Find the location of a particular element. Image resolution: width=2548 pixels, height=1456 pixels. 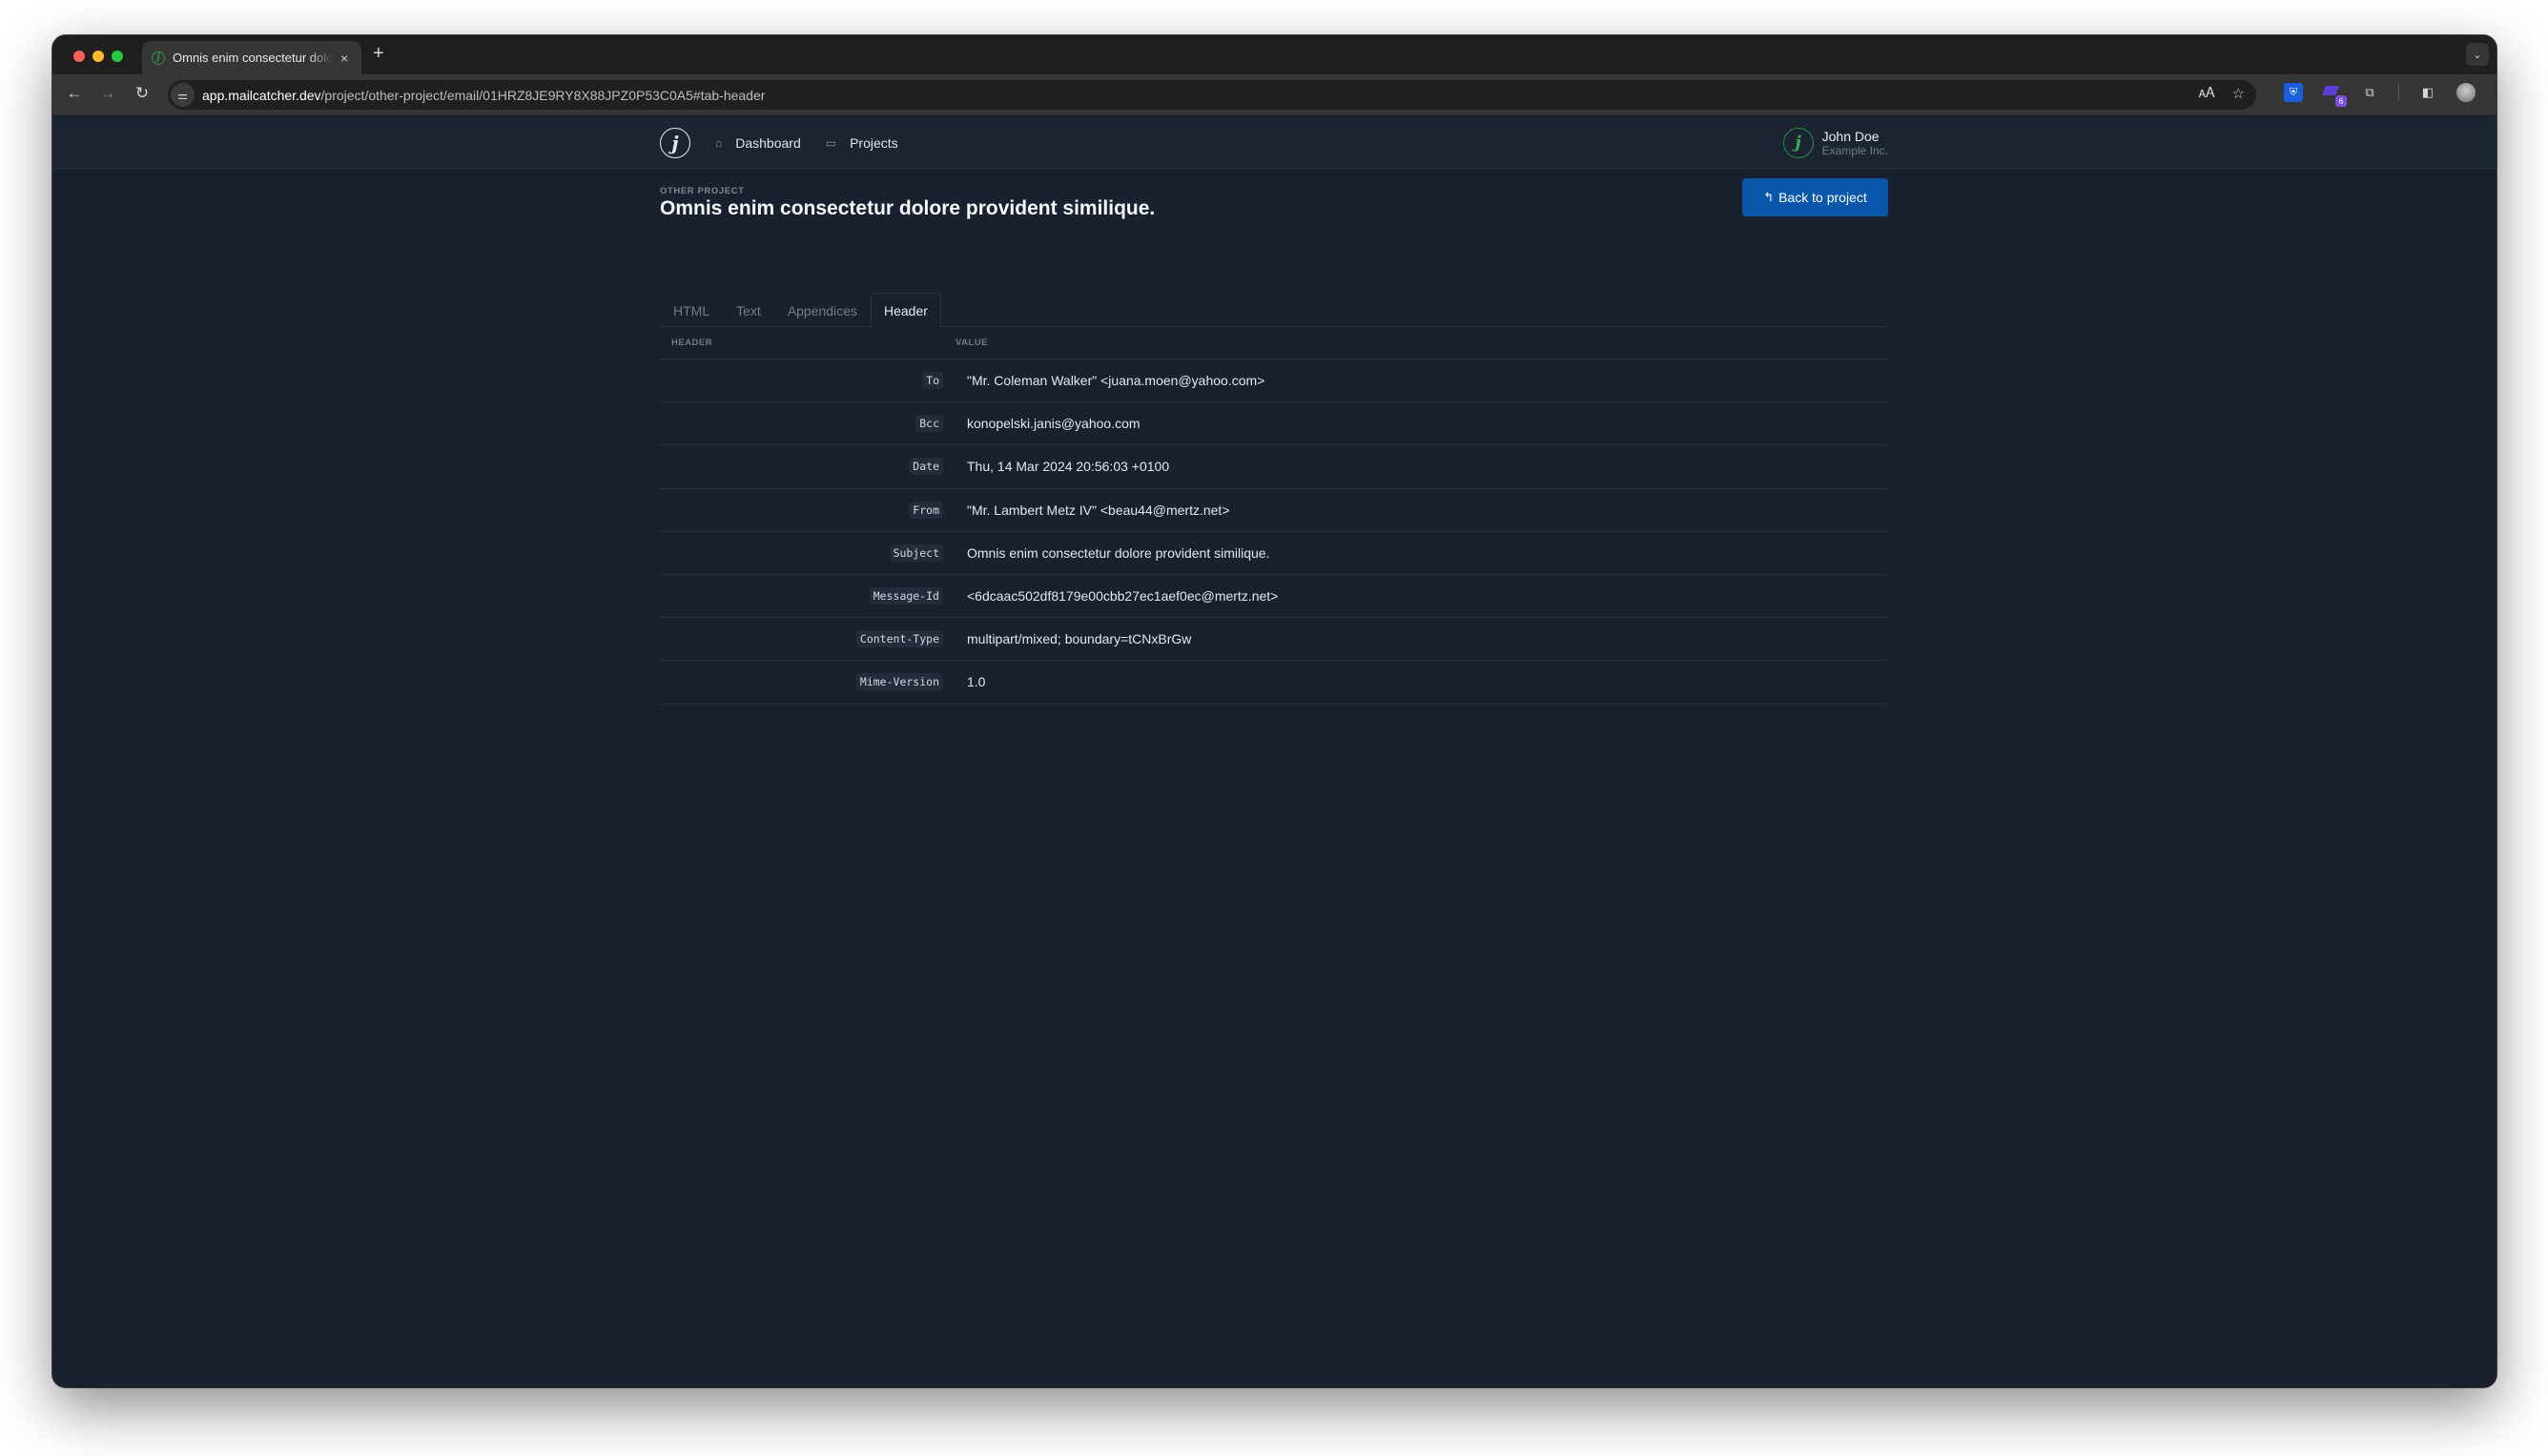

header-key: Mime-Version is located at coordinates (899, 682).